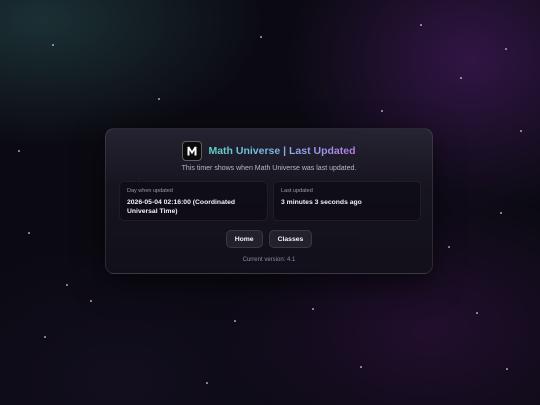 This screenshot has width=540, height=405. I want to click on nav-buttons: Home Classes, so click(269, 239).